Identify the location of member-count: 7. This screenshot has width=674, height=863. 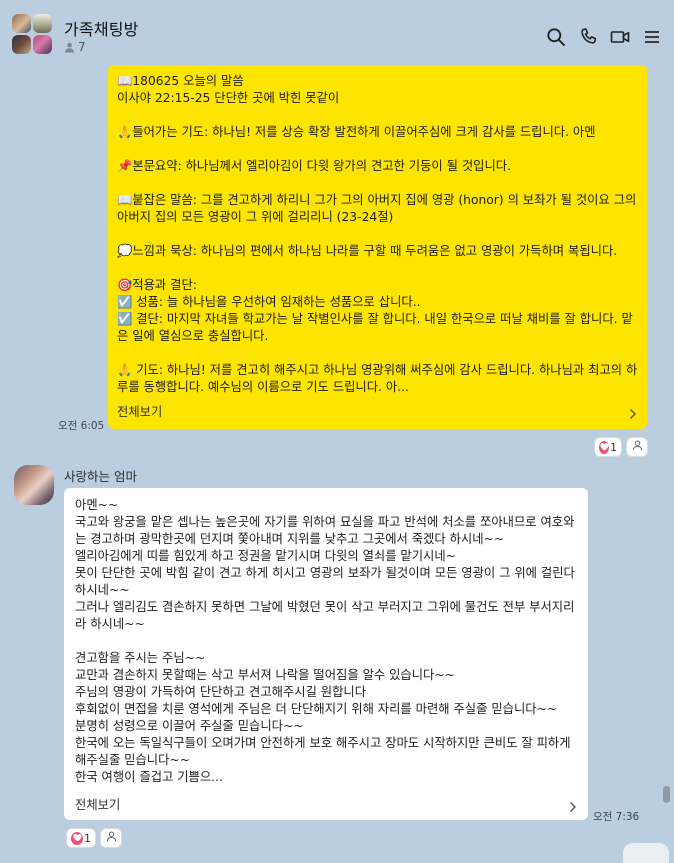
(75, 47).